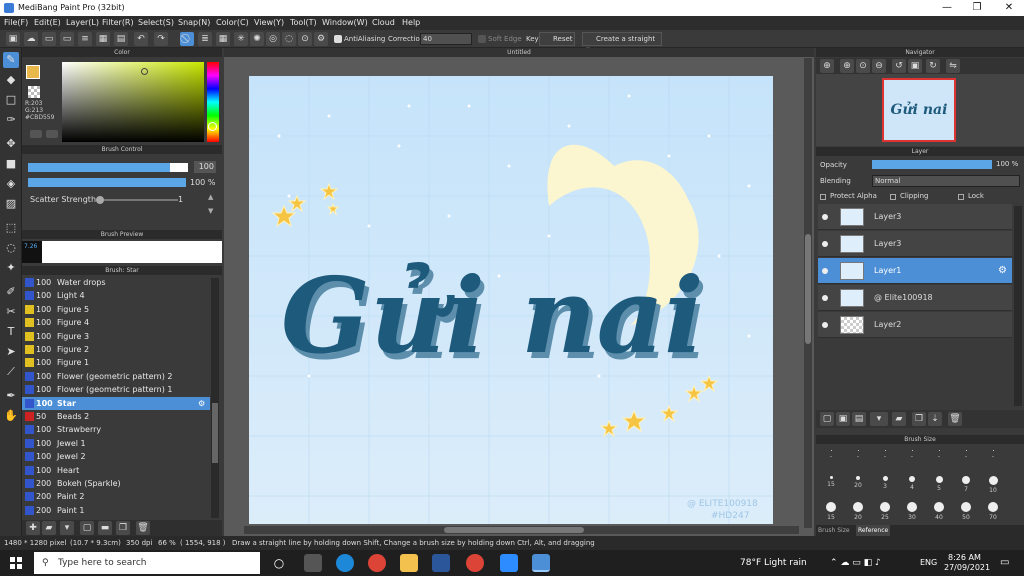 This screenshot has width=1024, height=576. Describe the element at coordinates (961, 197) in the screenshot. I see `lock-checkbox` at that location.